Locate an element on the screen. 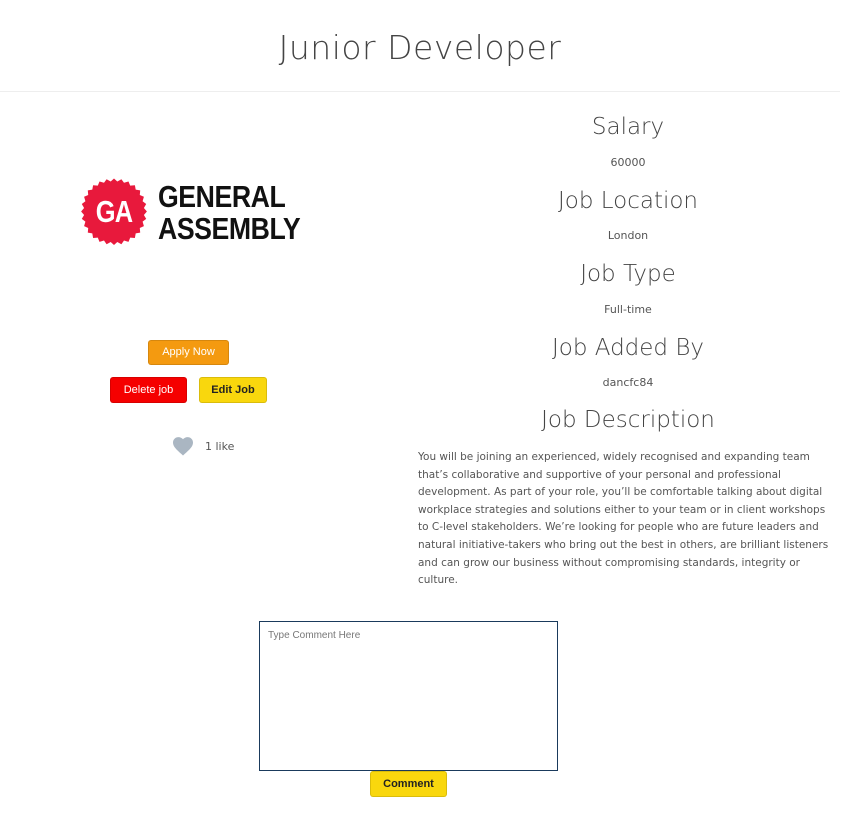  logo-text-line2: ASSEMBLY is located at coordinates (229, 228).